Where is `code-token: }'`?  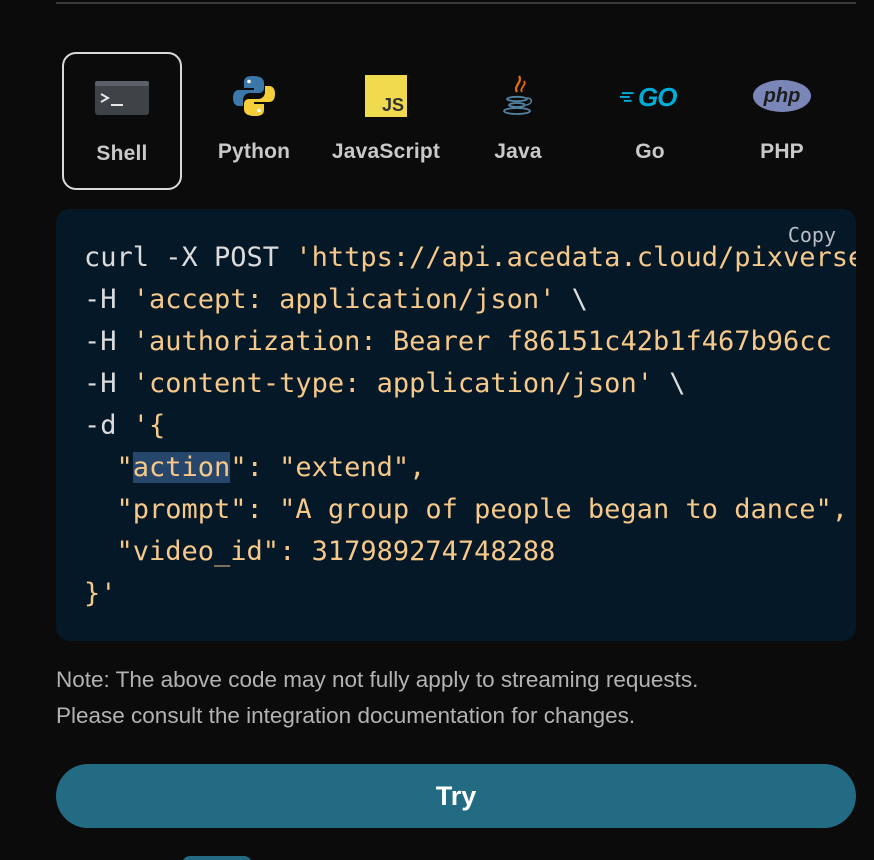 code-token: }' is located at coordinates (100, 593).